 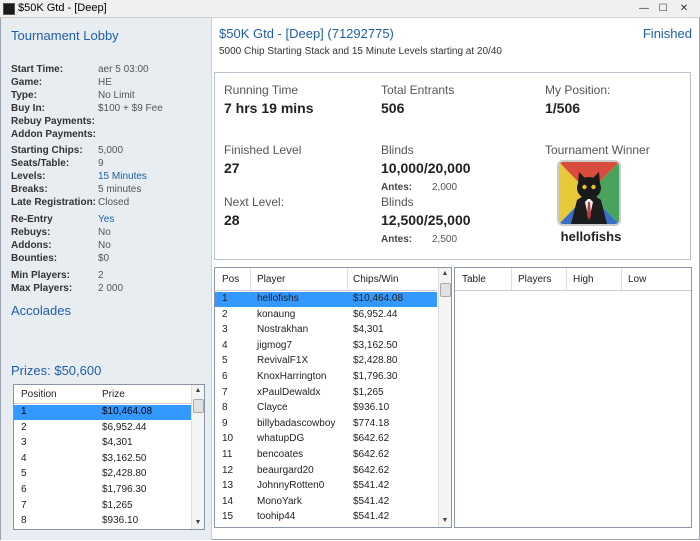 I want to click on prize-row: 8 $936.10, so click(x=103, y=521).